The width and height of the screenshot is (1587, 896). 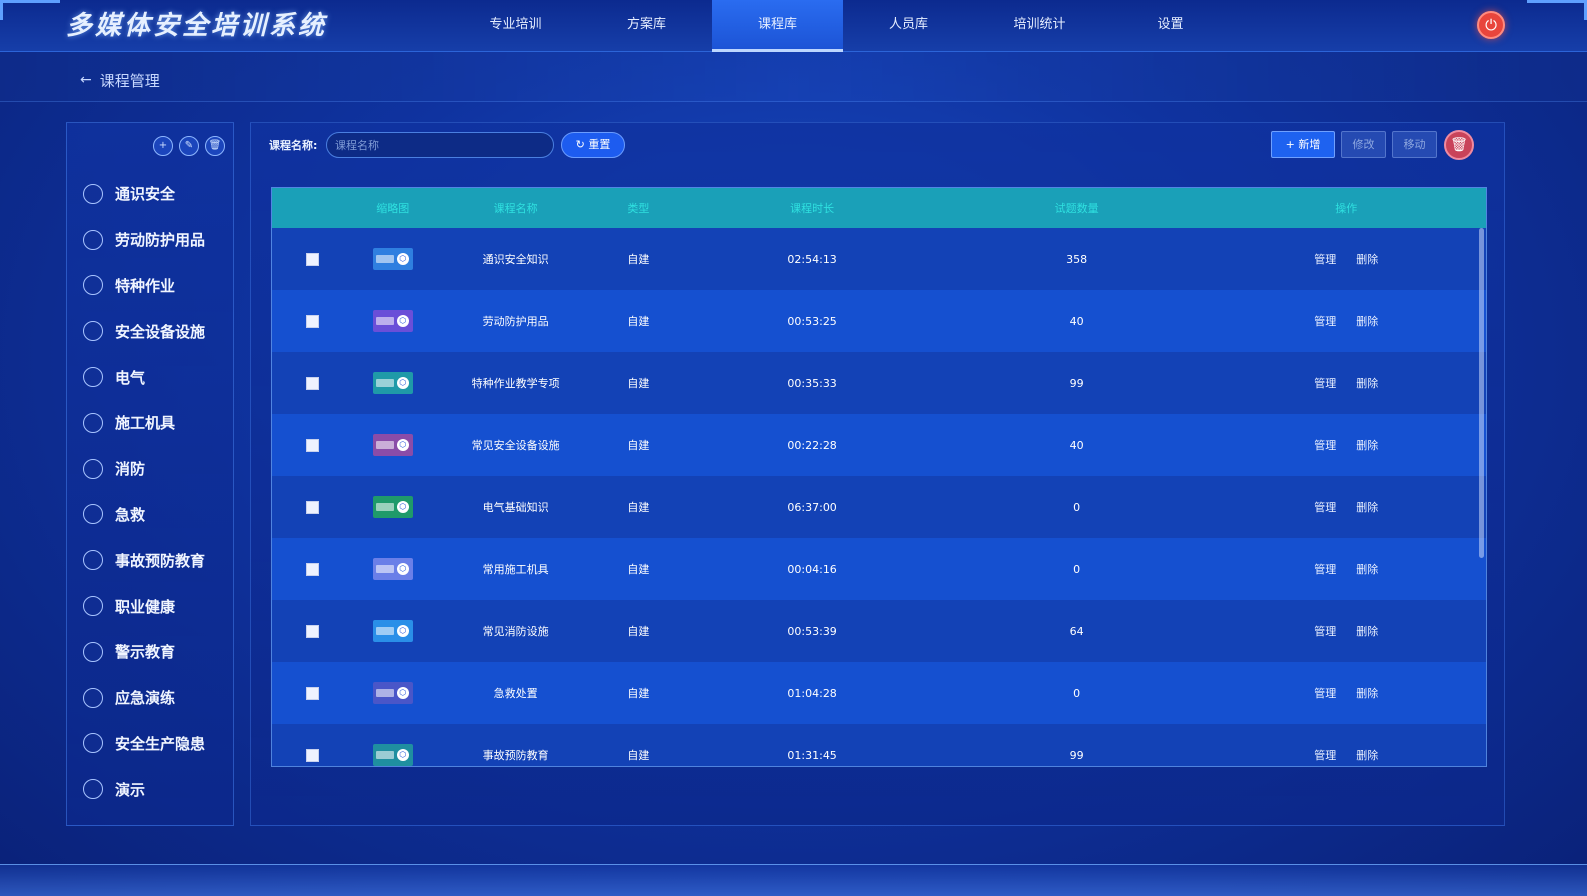 I want to click on search-input, so click(x=440, y=145).